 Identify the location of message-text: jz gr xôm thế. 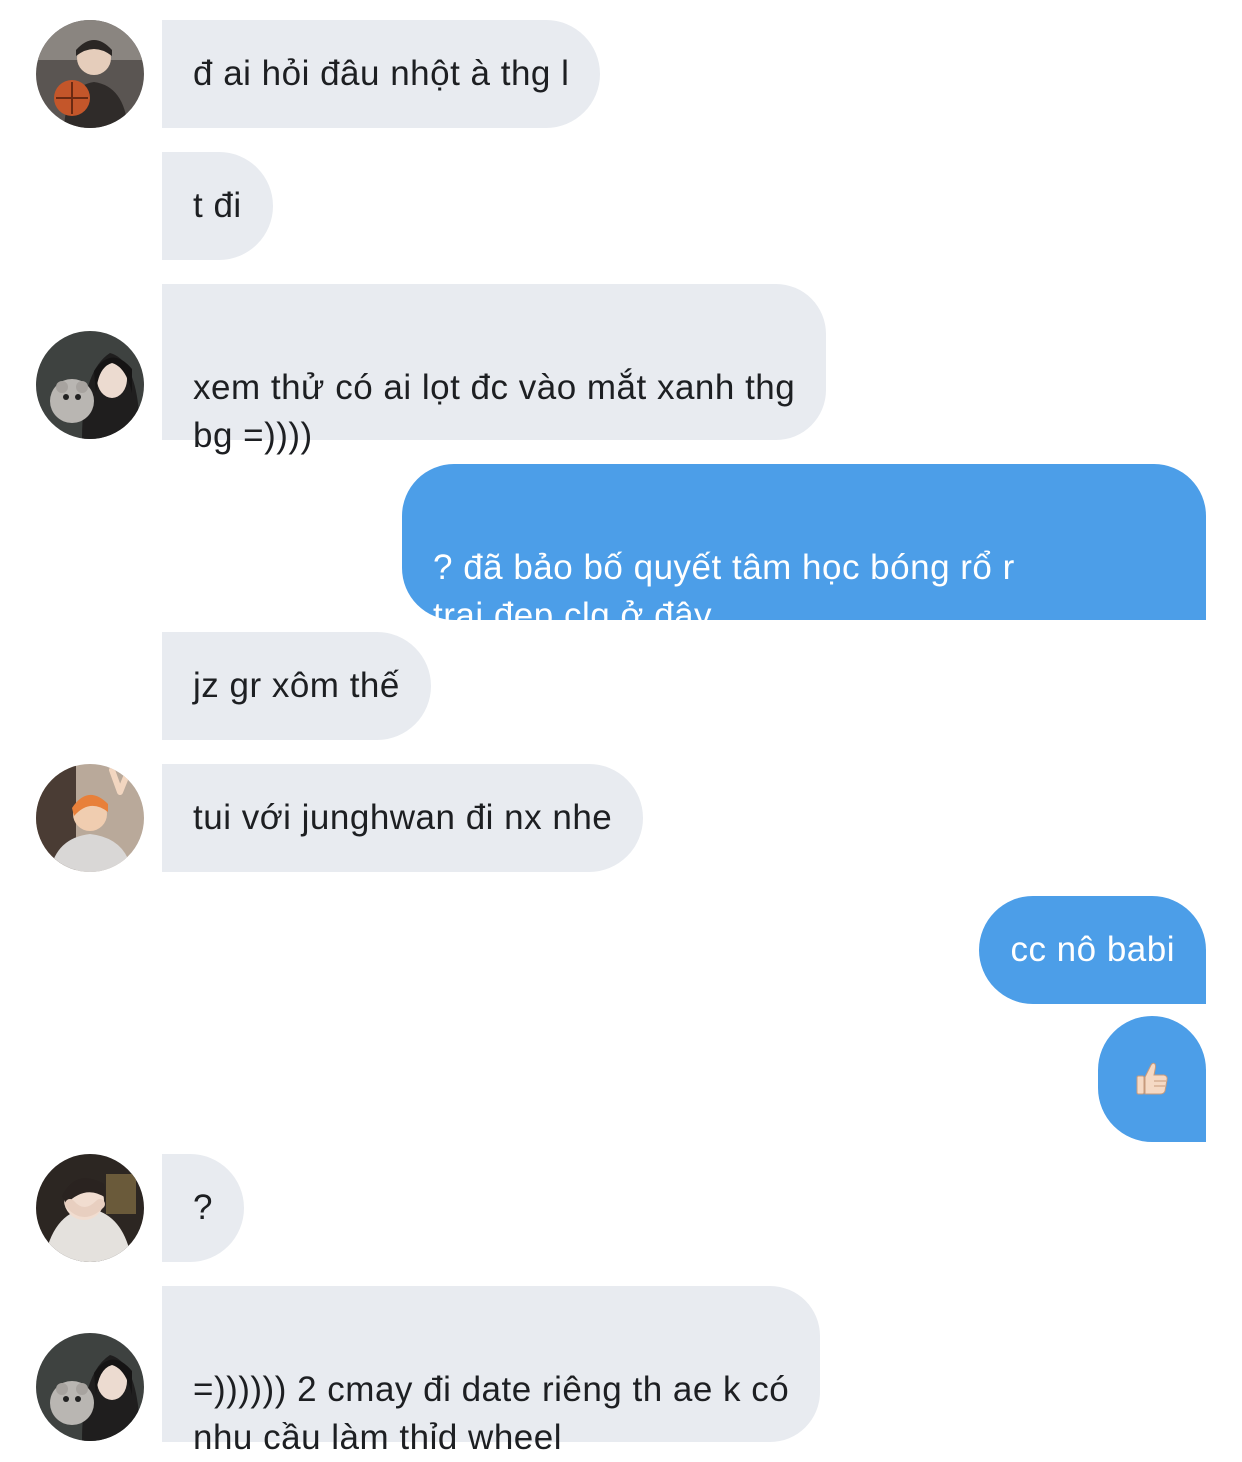
(296, 685).